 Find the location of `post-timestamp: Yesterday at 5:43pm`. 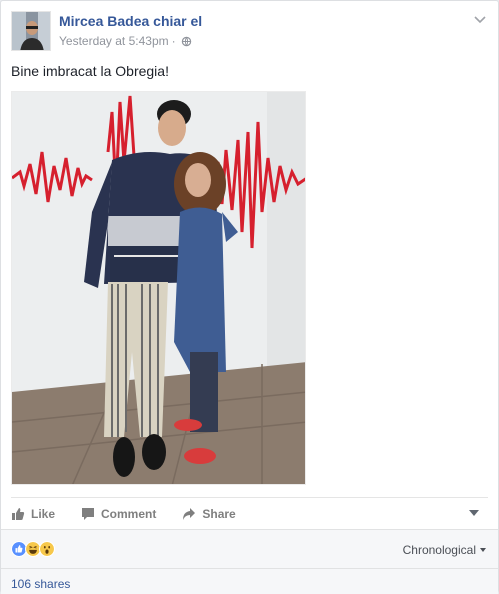

post-timestamp: Yesterday at 5:43pm is located at coordinates (114, 41).